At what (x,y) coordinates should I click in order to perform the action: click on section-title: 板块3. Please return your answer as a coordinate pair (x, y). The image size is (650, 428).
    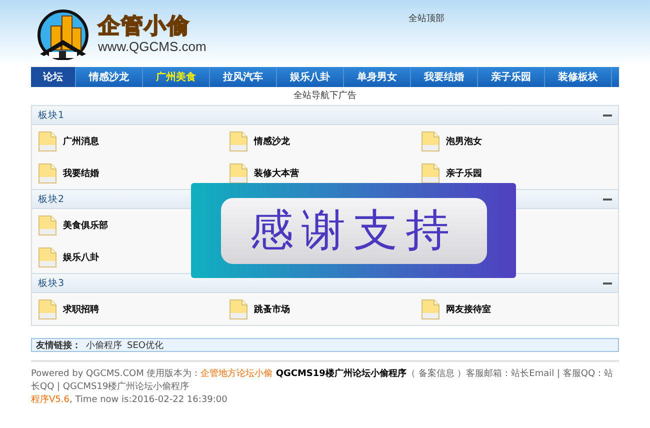
    Looking at the image, I should click on (51, 283).